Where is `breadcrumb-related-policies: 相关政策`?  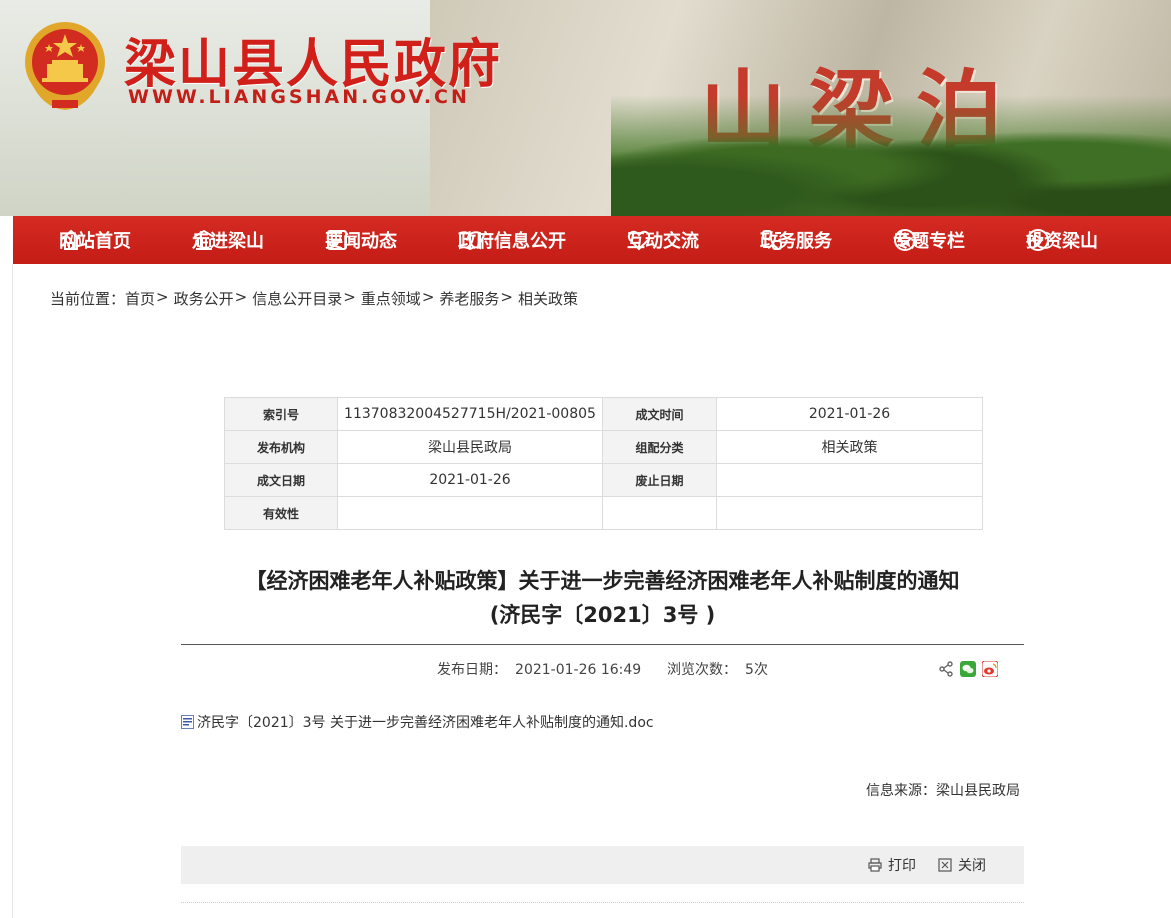
breadcrumb-related-policies: 相关政策 is located at coordinates (548, 298).